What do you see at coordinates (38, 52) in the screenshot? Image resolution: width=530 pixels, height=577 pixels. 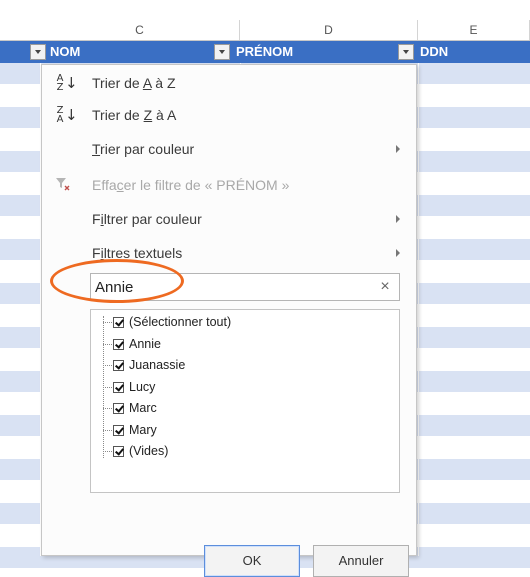 I see `filter-dropdown-nom` at bounding box center [38, 52].